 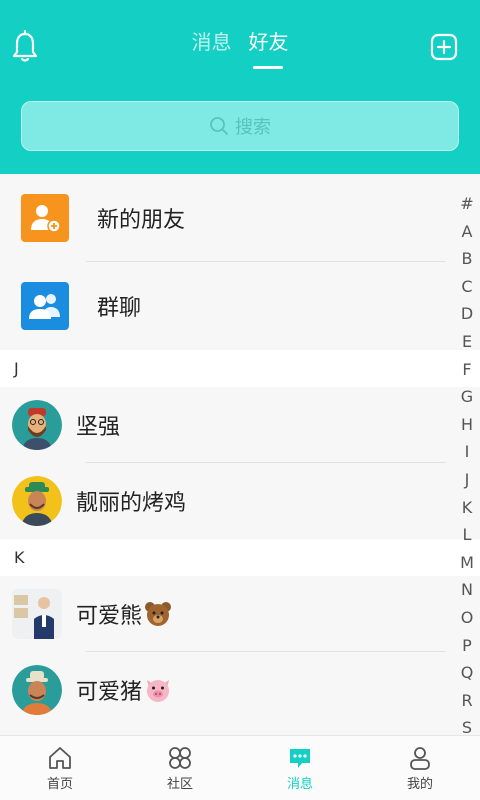 I want to click on group-chat-row: 群聊, so click(x=240, y=306).